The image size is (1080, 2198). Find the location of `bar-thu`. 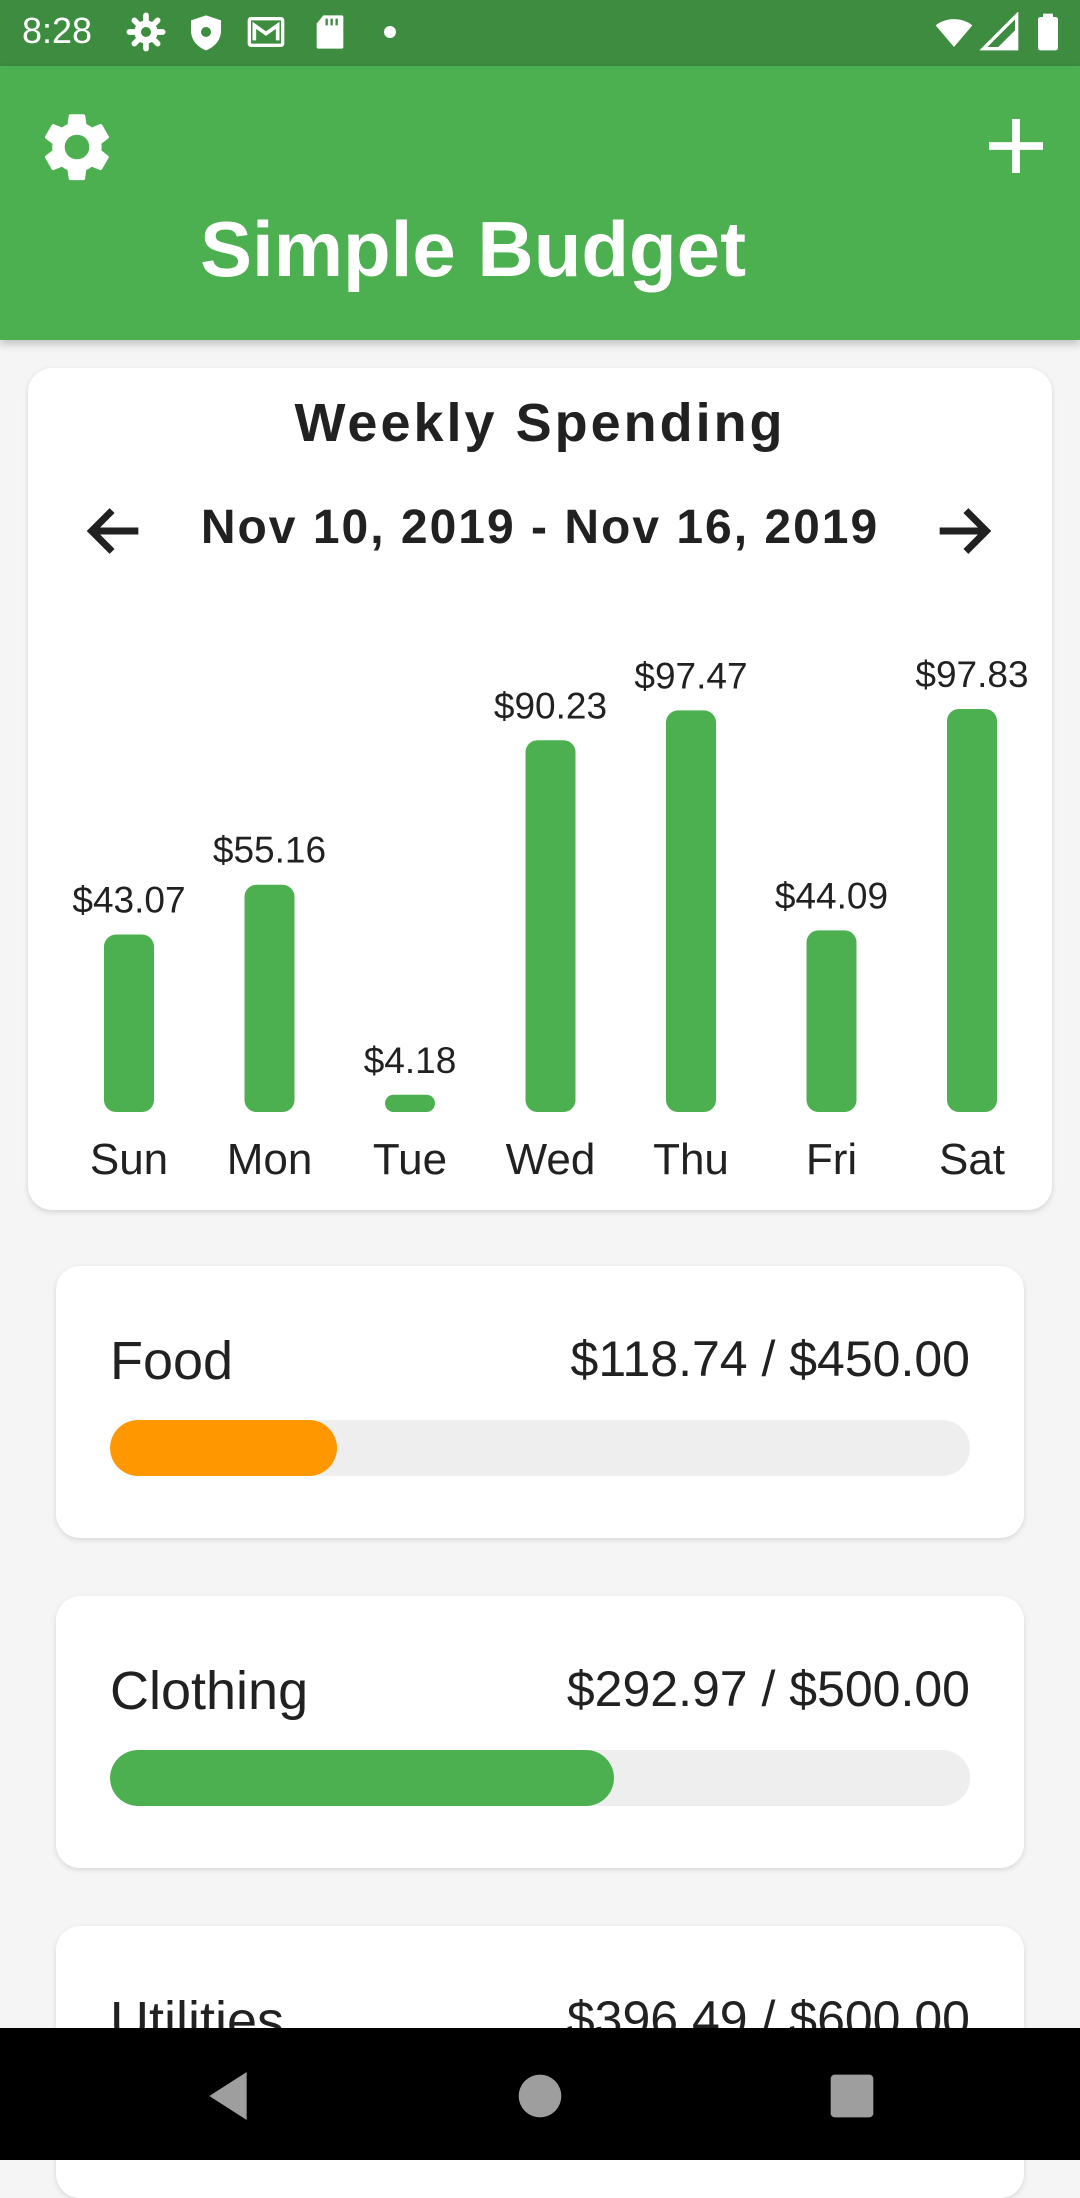

bar-thu is located at coordinates (691, 911).